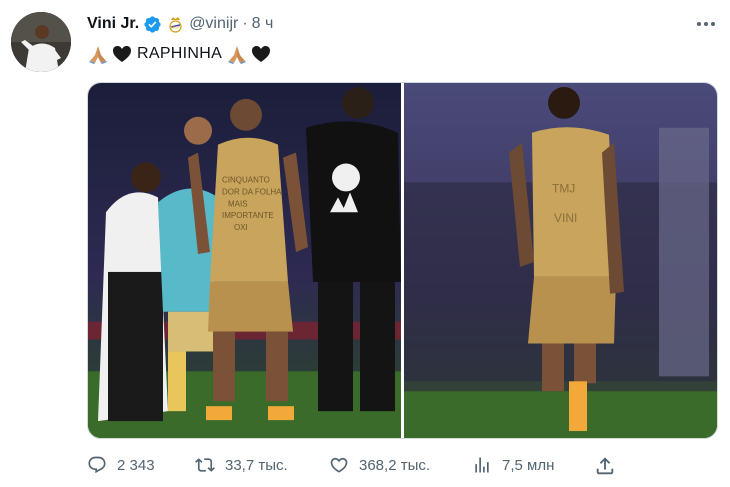 The width and height of the screenshot is (730, 487). What do you see at coordinates (395, 465) in the screenshot?
I see `like-count: 368,2 тыс.` at bounding box center [395, 465].